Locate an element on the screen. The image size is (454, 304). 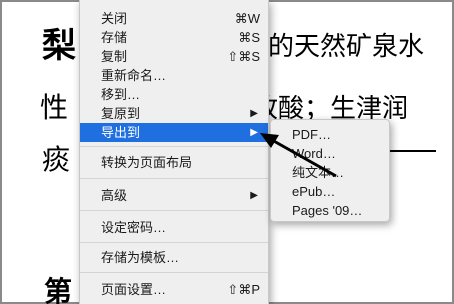
menu-item-page-setup-shortcut: ⇧⌘P is located at coordinates (243, 289).